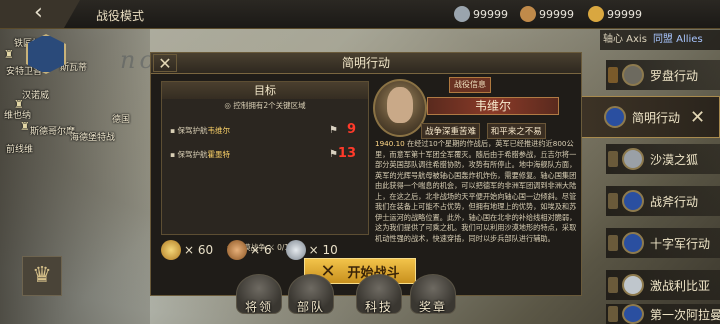 The width and height of the screenshot is (720, 324). I want to click on reward-item: × 10, so click(311, 250).